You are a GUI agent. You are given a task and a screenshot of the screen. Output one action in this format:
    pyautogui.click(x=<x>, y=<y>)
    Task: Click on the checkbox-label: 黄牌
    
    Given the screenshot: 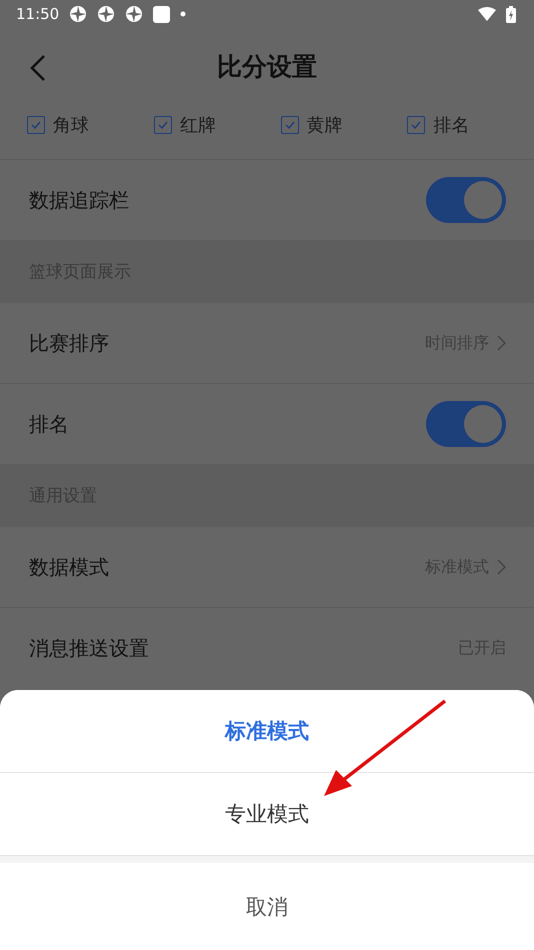 What is the action you would take?
    pyautogui.click(x=324, y=125)
    